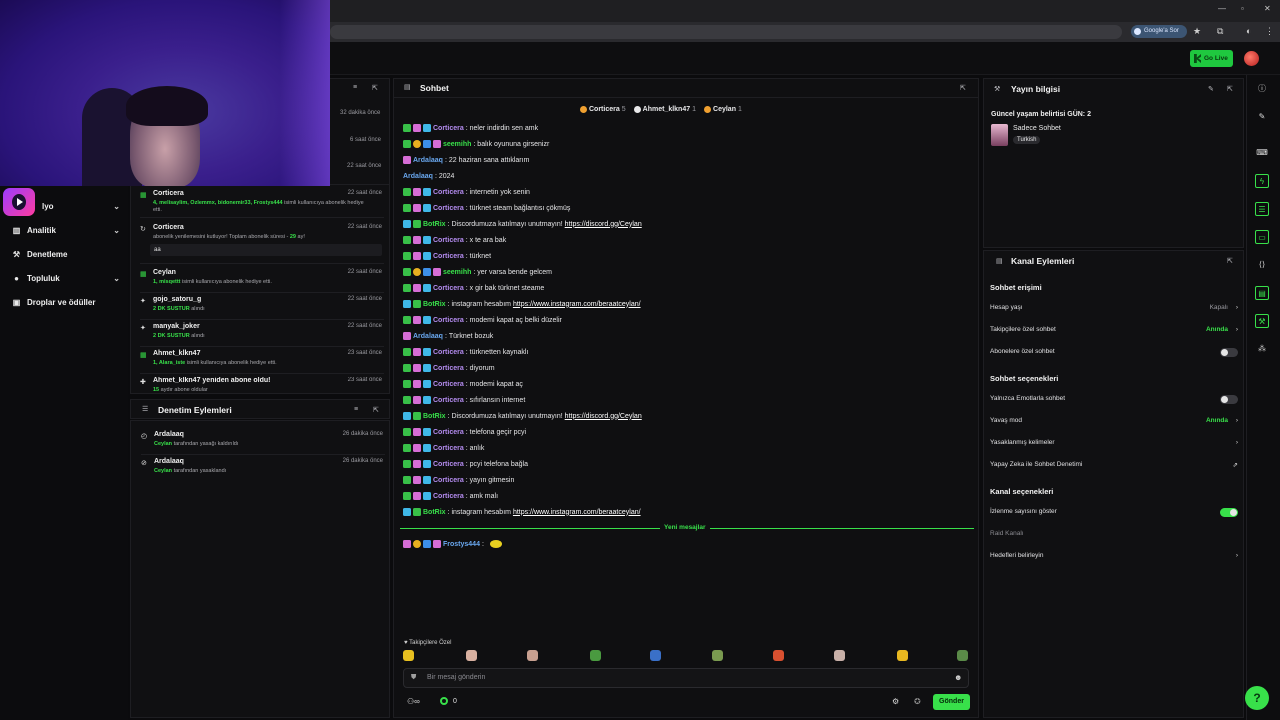  Describe the element at coordinates (664, 109) in the screenshot. I see `top-gifter: Ahmet_klkn47 1` at that location.